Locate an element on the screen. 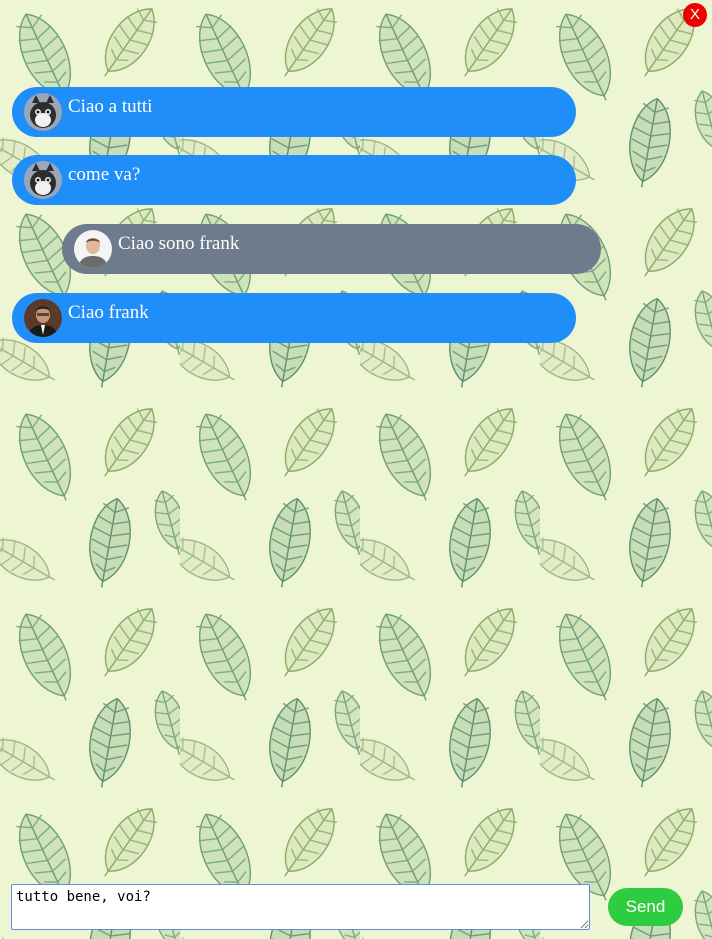 This screenshot has height=939, width=712. message-input is located at coordinates (300, 907).